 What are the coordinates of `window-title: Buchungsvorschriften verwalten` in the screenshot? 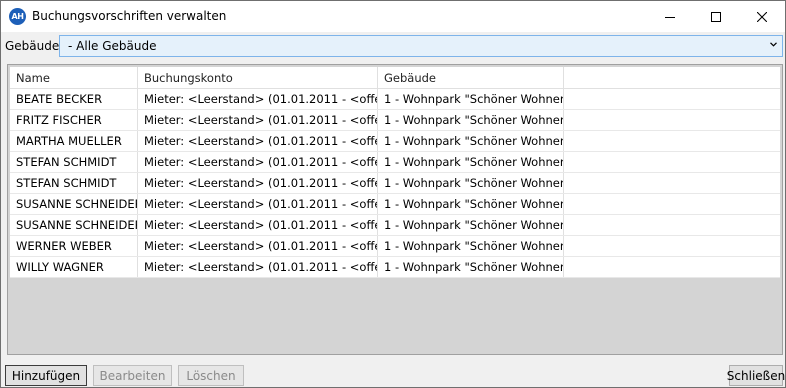 It's located at (129, 16).